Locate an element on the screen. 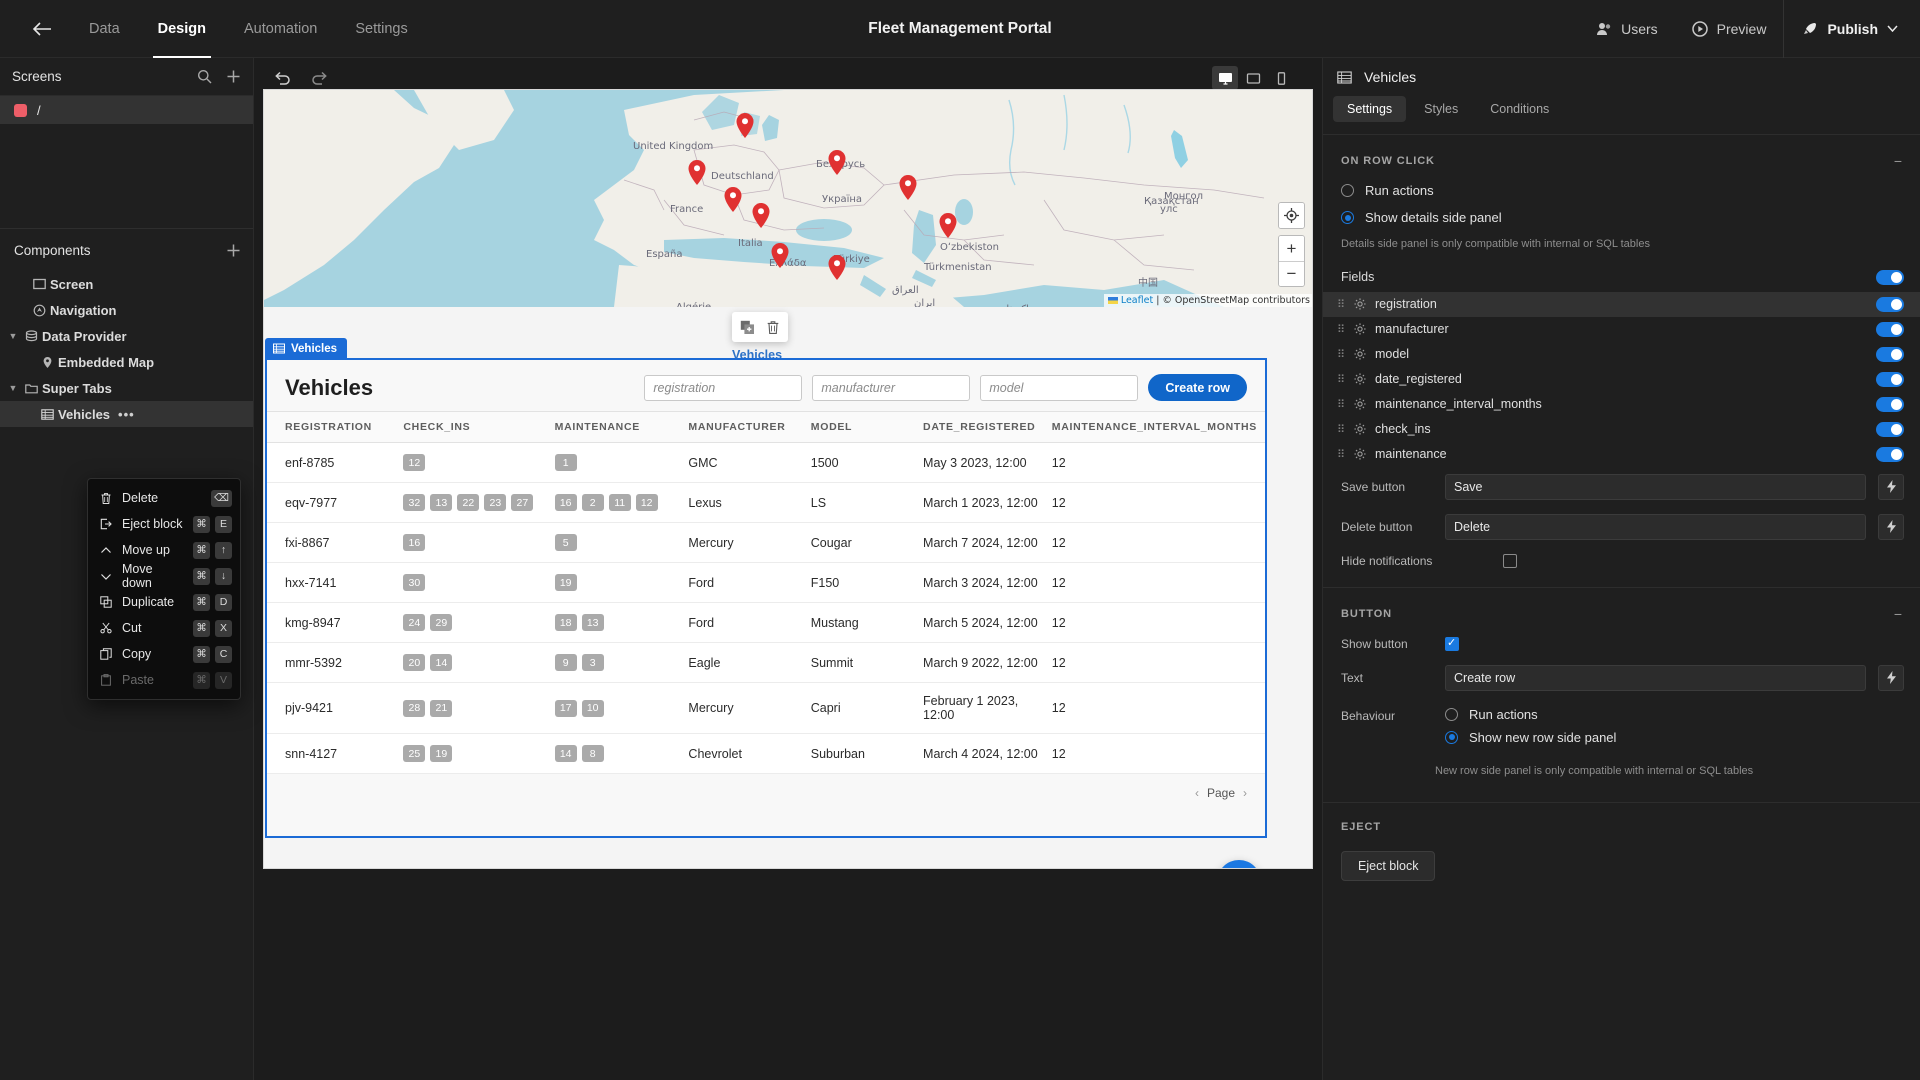 The height and width of the screenshot is (1080, 1920). tree-item-embedded-map: Embedded Map is located at coordinates (126, 362).